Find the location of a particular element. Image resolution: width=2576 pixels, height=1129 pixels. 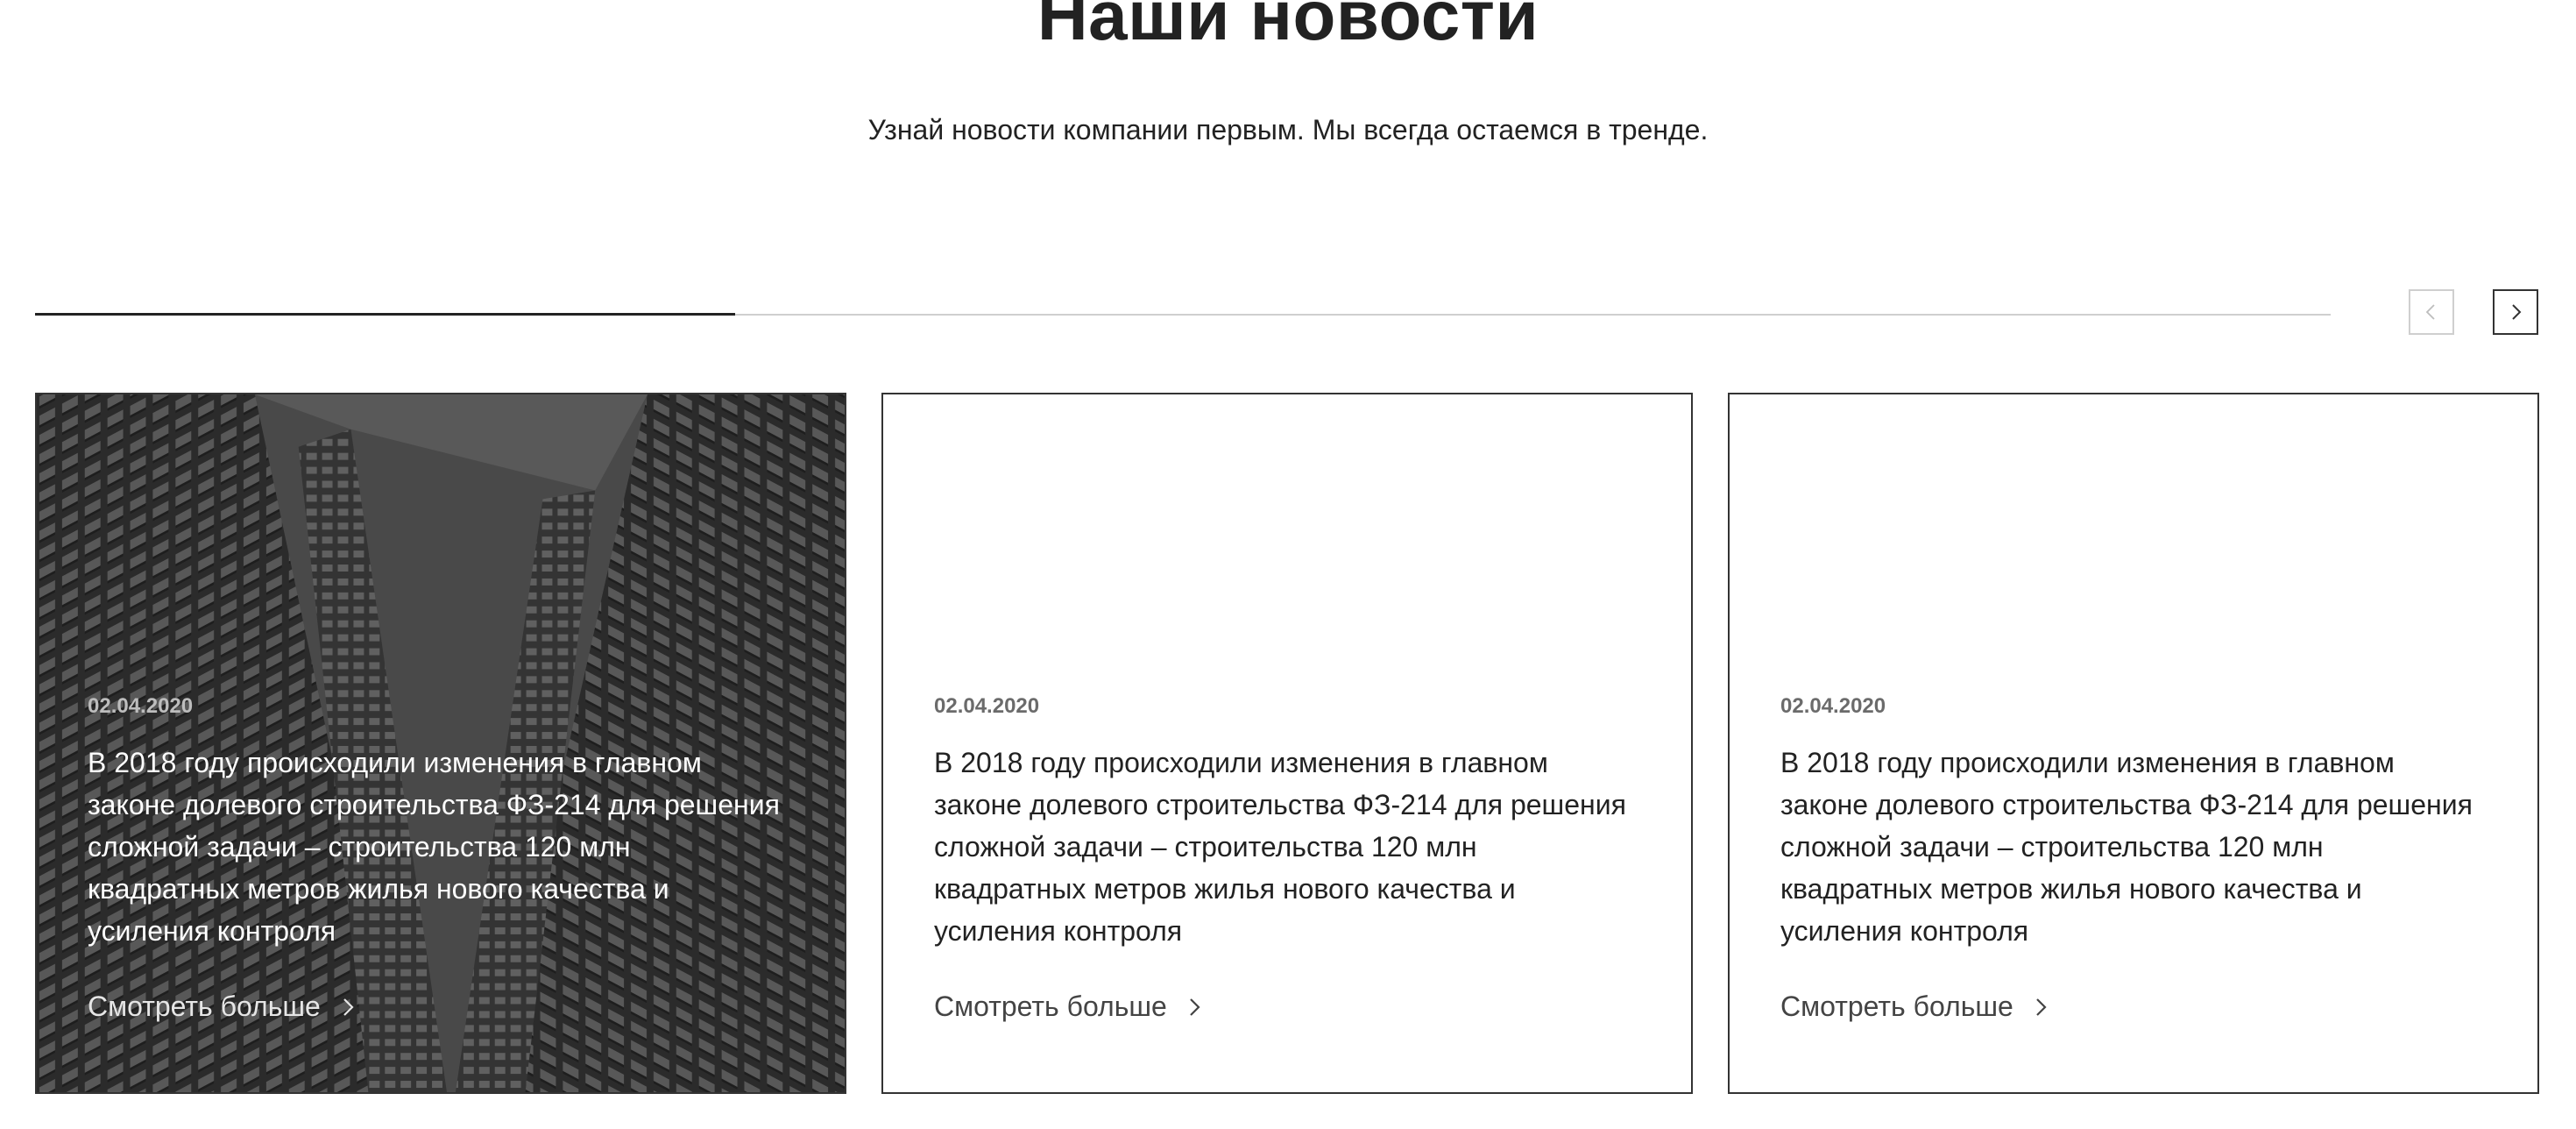

chevron-left-icon is located at coordinates (2430, 312).